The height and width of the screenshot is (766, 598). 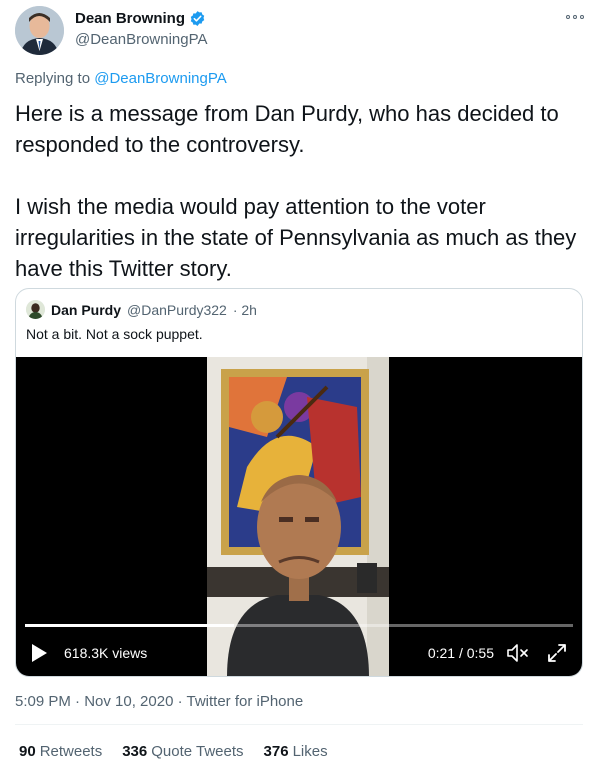 I want to click on reply-context: Replying to @DeanBrowningPA, so click(x=121, y=78).